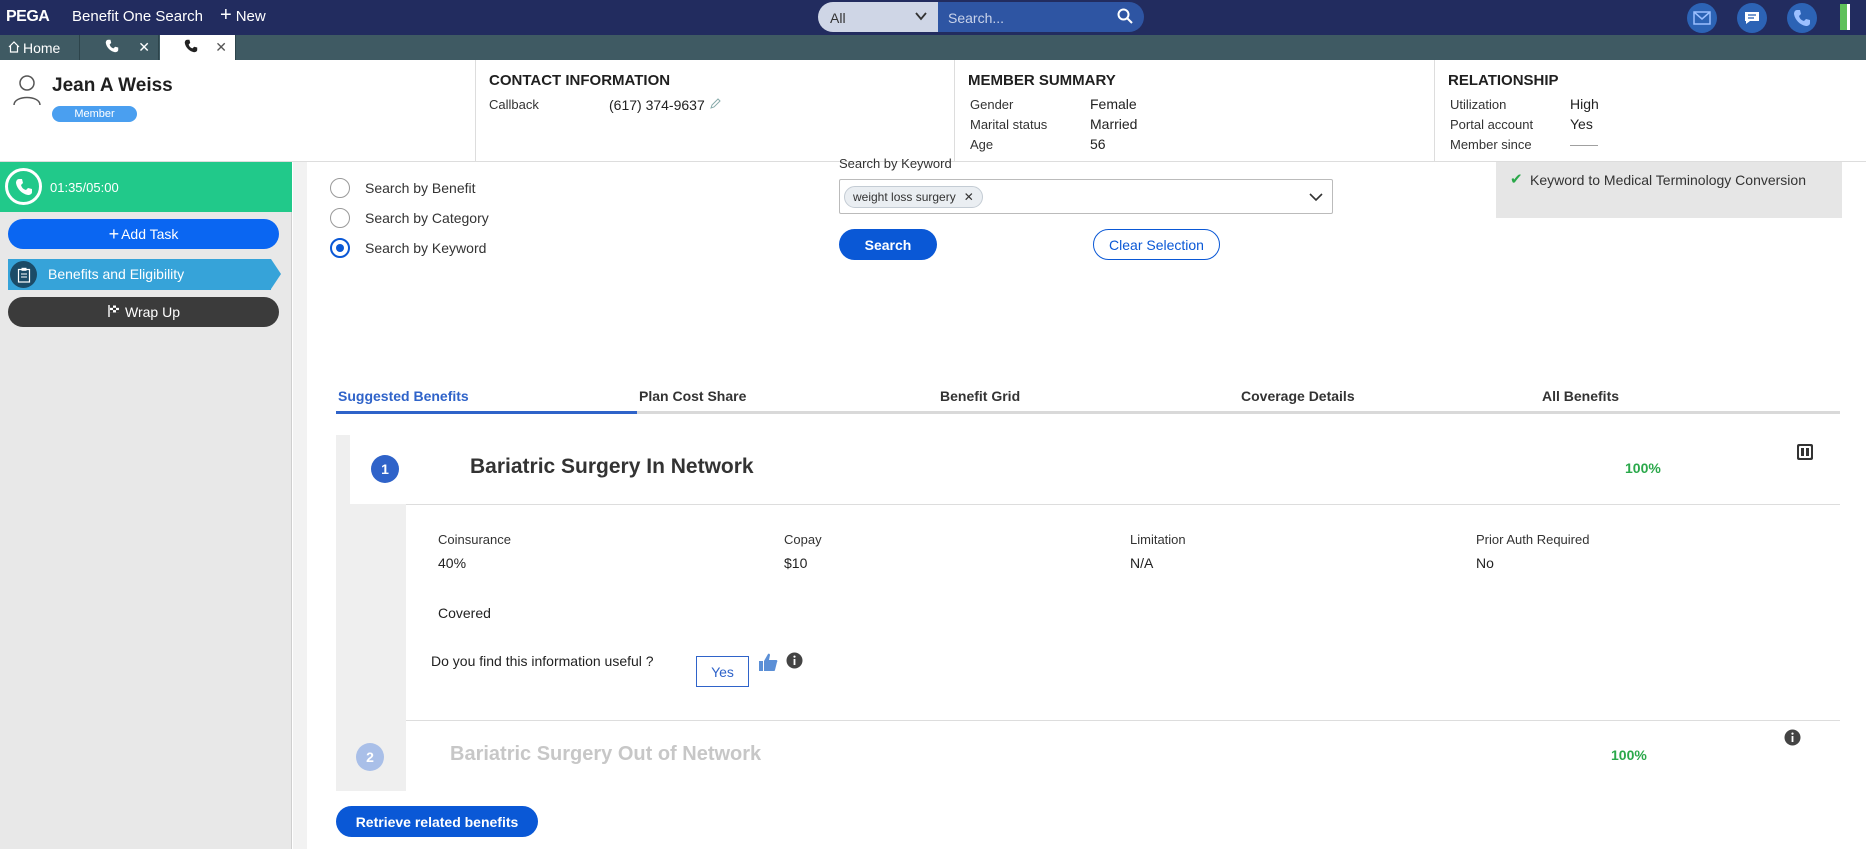 The image size is (1866, 849). I want to click on coinsurance-value: 40%, so click(452, 563).